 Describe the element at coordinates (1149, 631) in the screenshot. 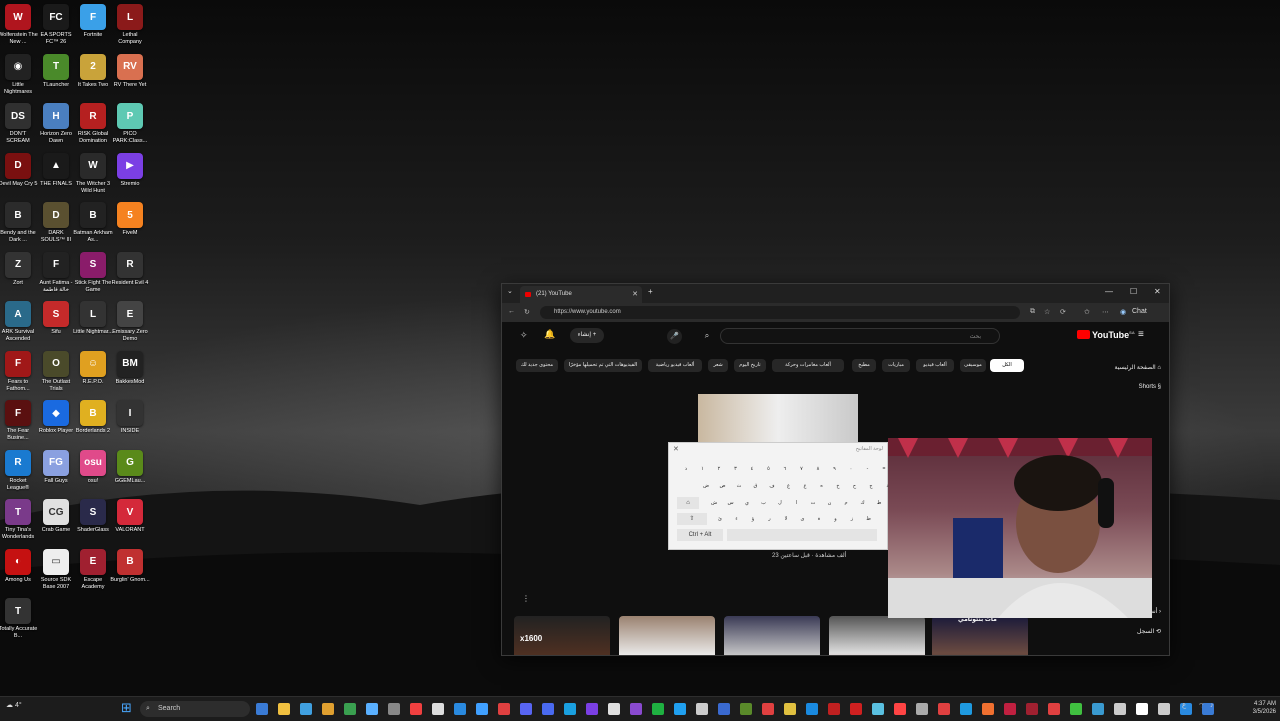

I see `sidebar-history: السجل ⟲` at that location.